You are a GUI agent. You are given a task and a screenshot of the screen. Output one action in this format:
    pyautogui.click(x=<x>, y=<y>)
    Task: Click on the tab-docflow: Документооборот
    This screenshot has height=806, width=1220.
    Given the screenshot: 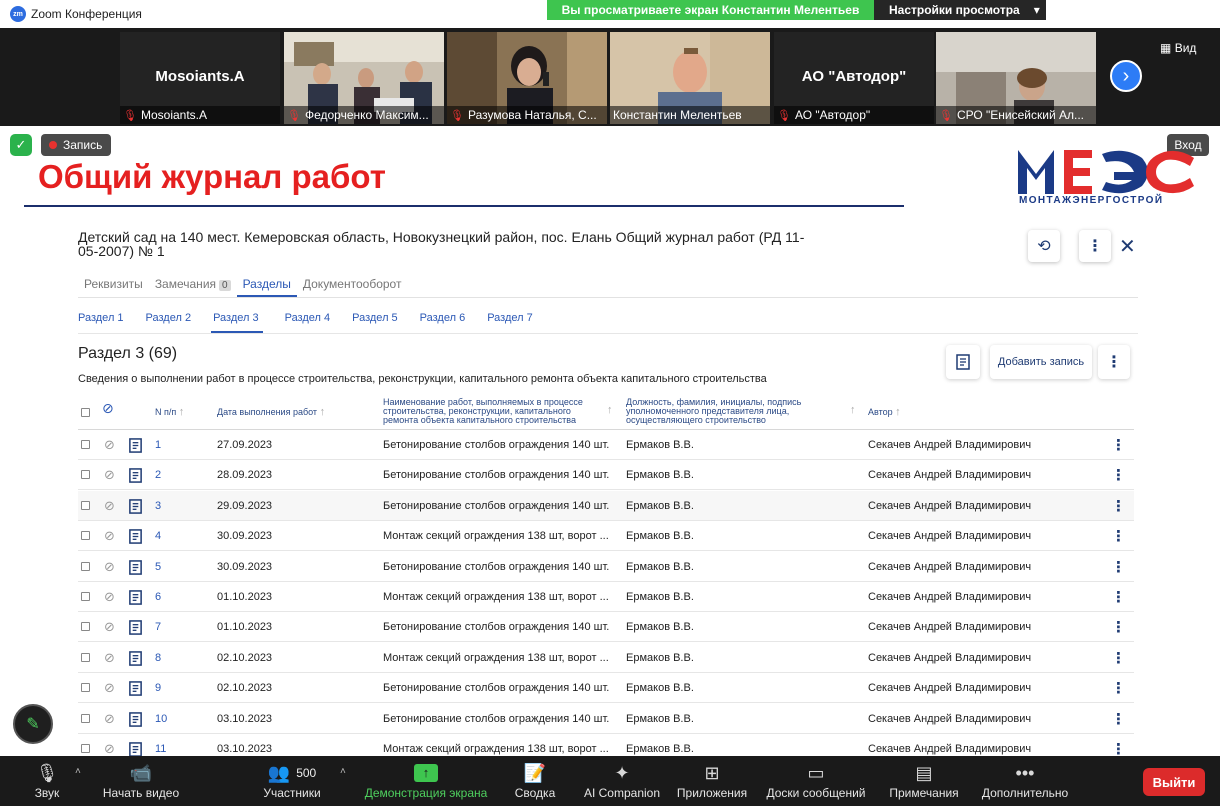 What is the action you would take?
    pyautogui.click(x=352, y=282)
    